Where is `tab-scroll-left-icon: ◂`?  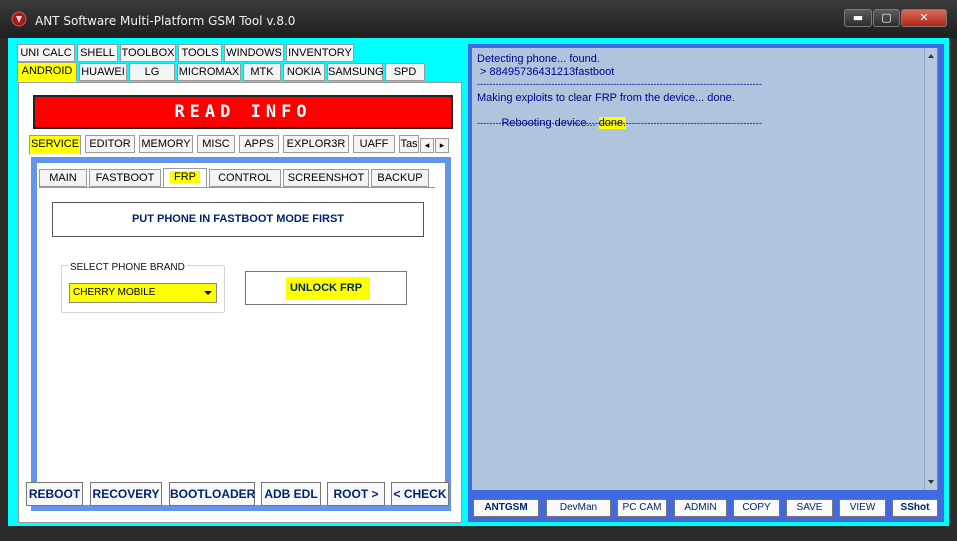
tab-scroll-left-icon: ◂ is located at coordinates (427, 145).